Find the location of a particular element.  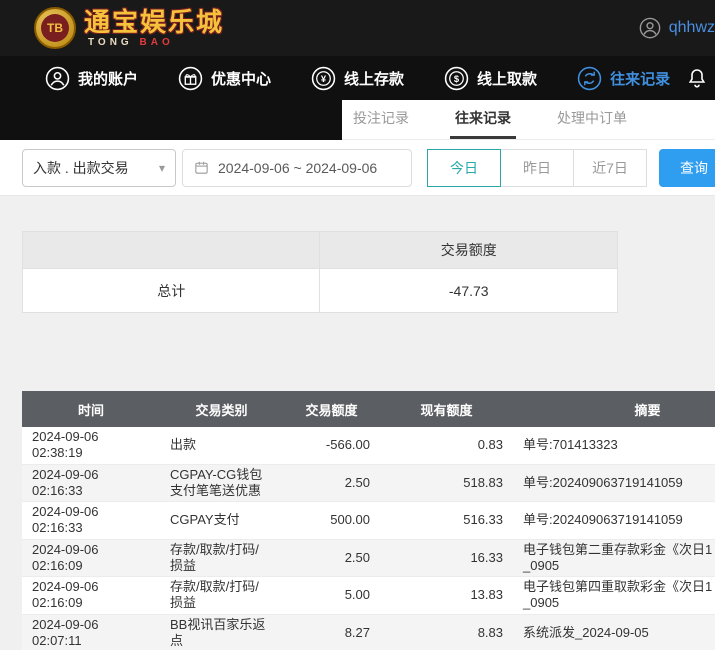

topbar: TB 通宝娱乐城 TONG BAO qhhwz is located at coordinates (357, 28).